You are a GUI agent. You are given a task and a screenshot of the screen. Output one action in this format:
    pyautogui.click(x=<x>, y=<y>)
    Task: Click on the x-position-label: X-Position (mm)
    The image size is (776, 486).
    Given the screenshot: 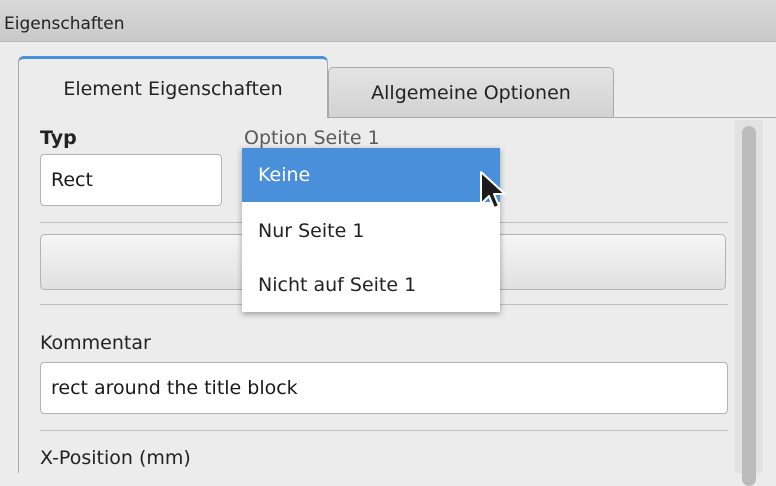 What is the action you would take?
    pyautogui.click(x=115, y=458)
    